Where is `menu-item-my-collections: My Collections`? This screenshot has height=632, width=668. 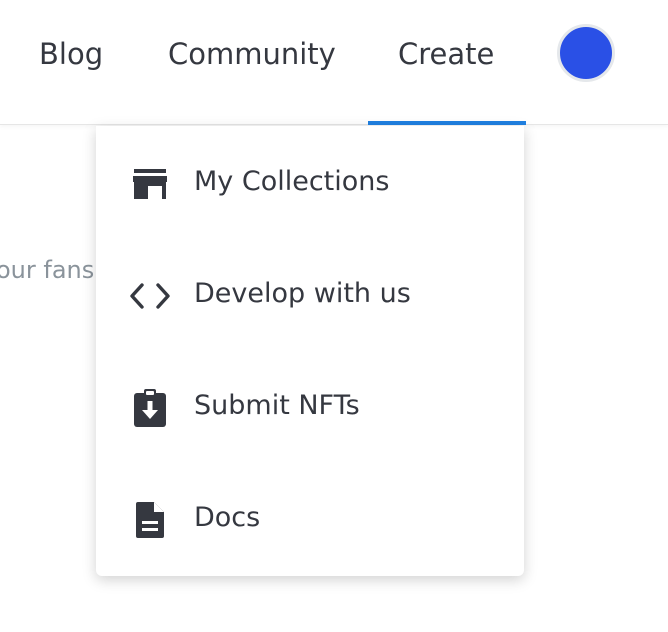
menu-item-my-collections: My Collections is located at coordinates (310, 182).